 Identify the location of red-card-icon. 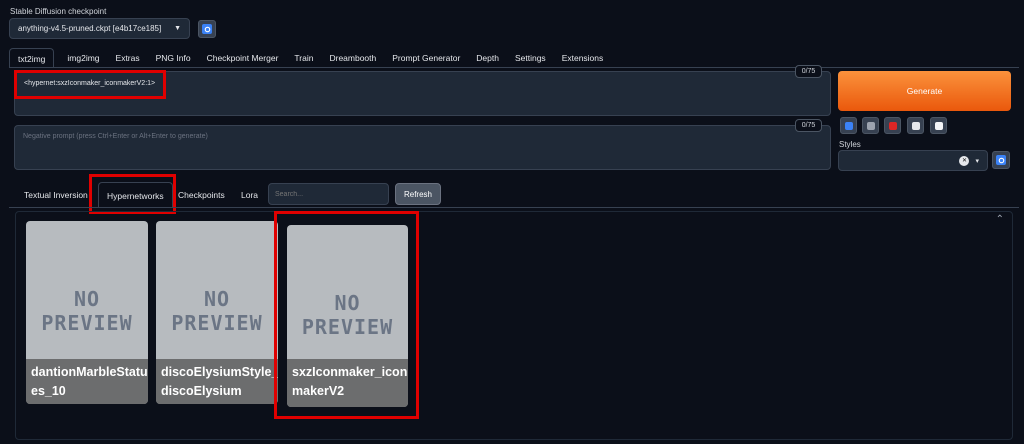
(892, 125).